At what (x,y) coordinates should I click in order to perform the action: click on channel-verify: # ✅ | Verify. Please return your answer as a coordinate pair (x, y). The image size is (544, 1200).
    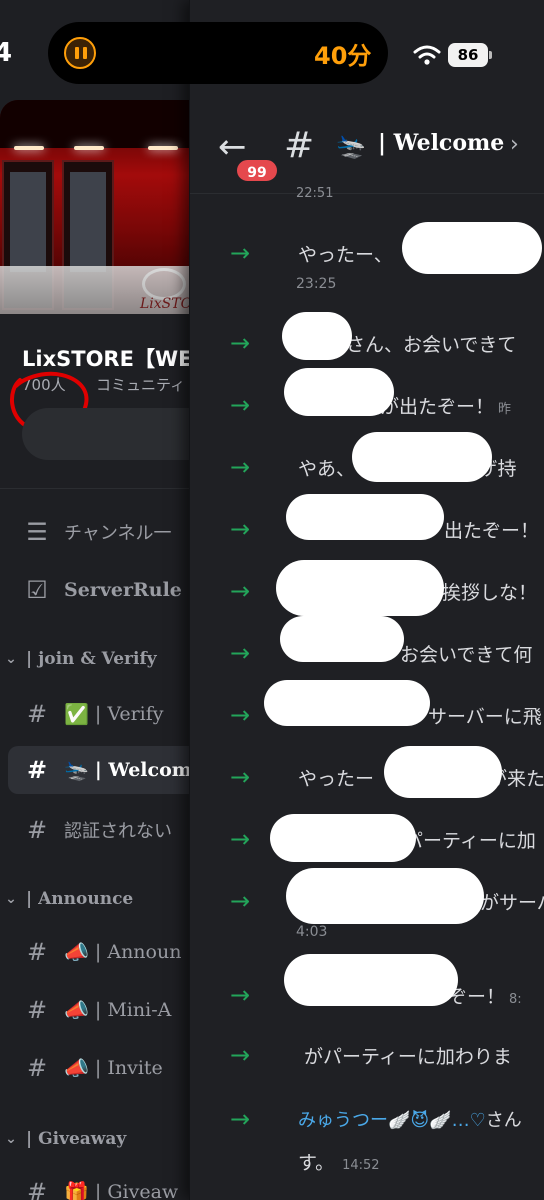
    Looking at the image, I should click on (100, 714).